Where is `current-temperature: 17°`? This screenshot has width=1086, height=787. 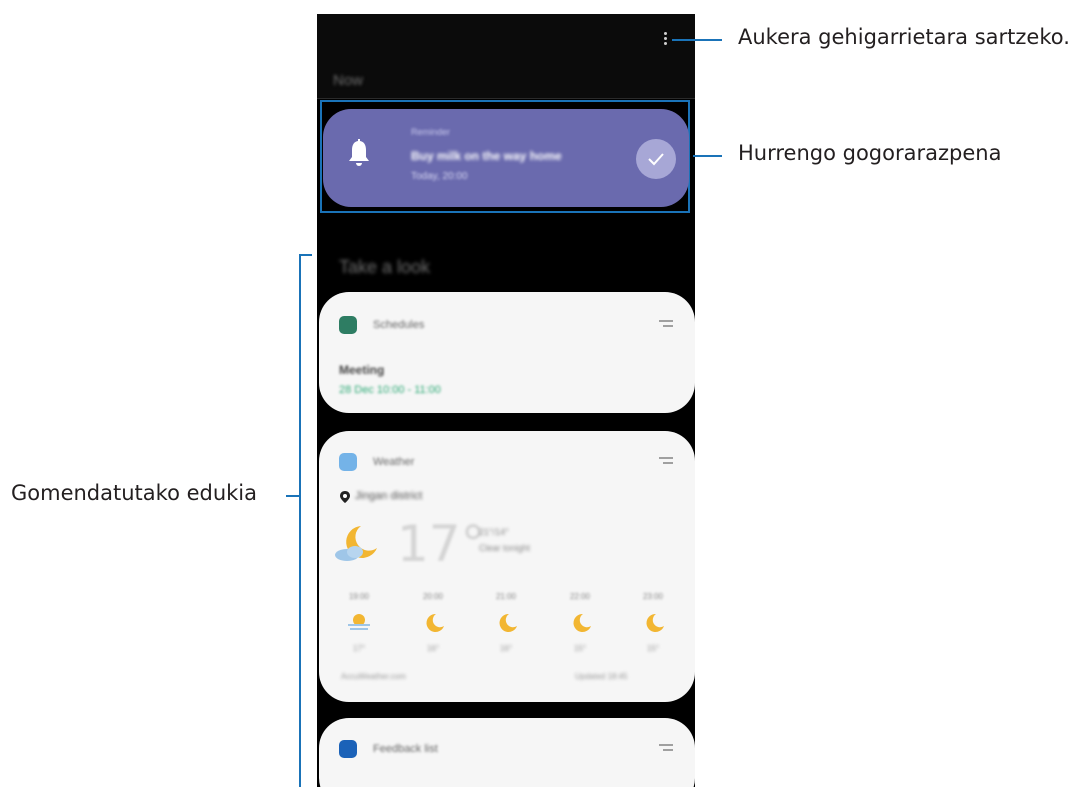
current-temperature: 17° is located at coordinates (441, 544).